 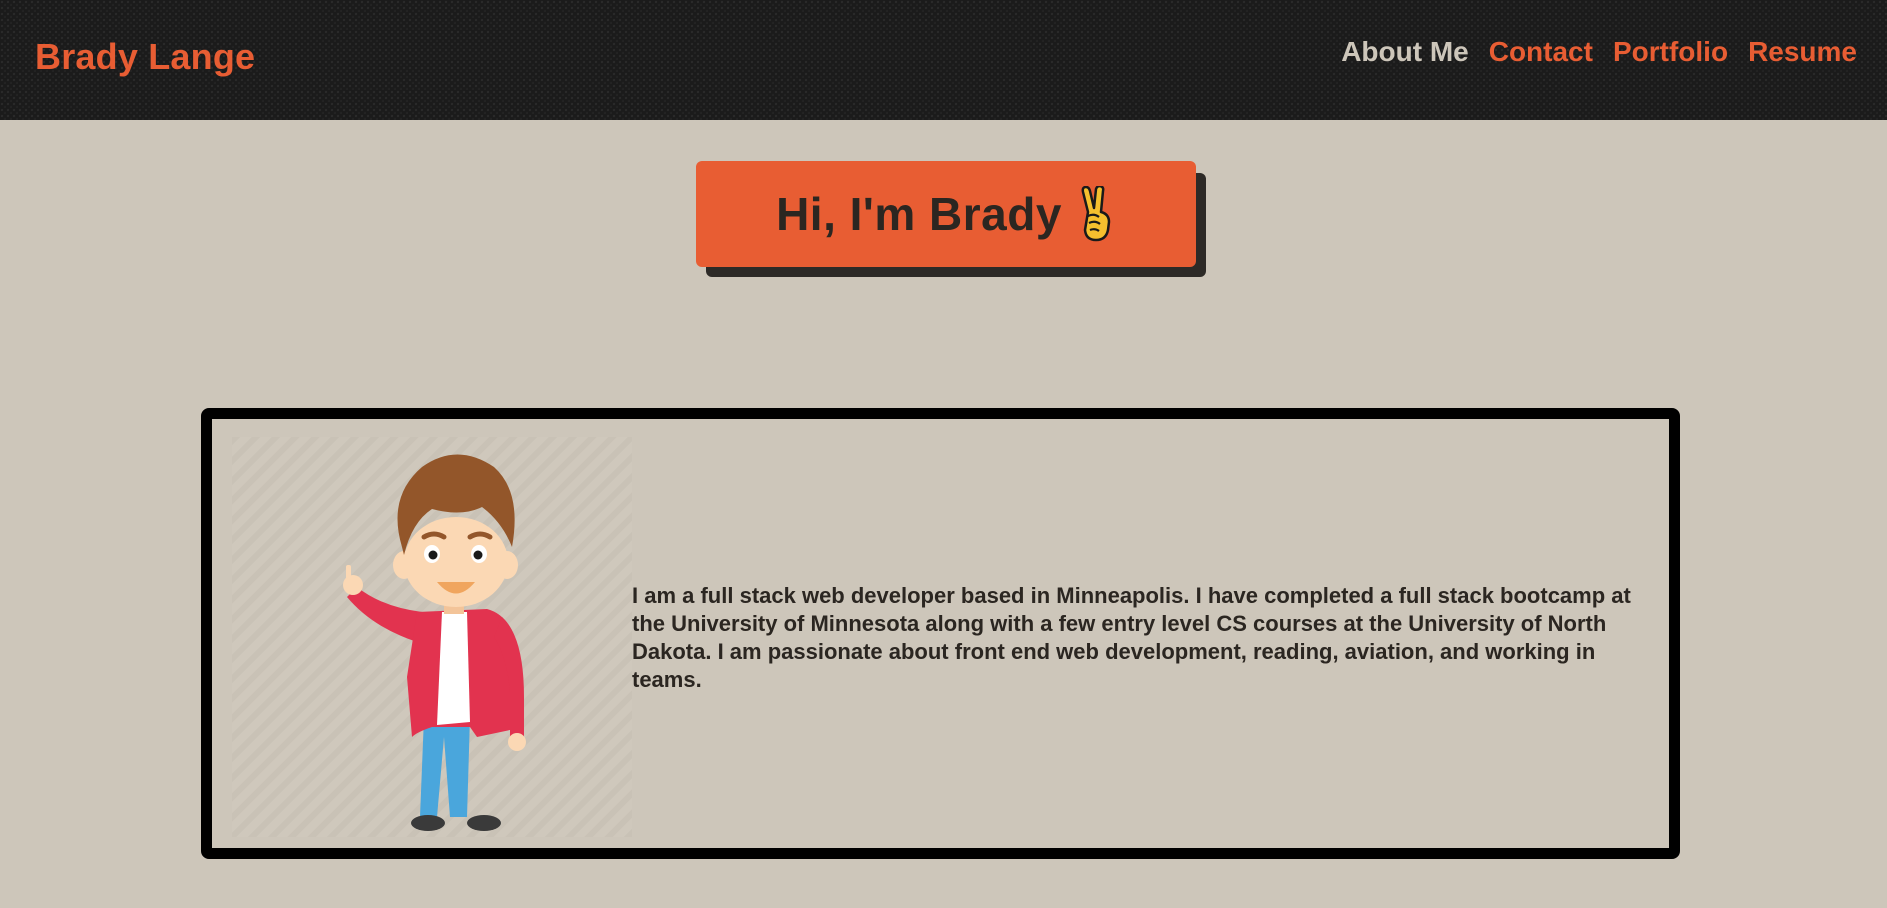 I want to click on nav-link-resume: Resume, so click(x=1802, y=52).